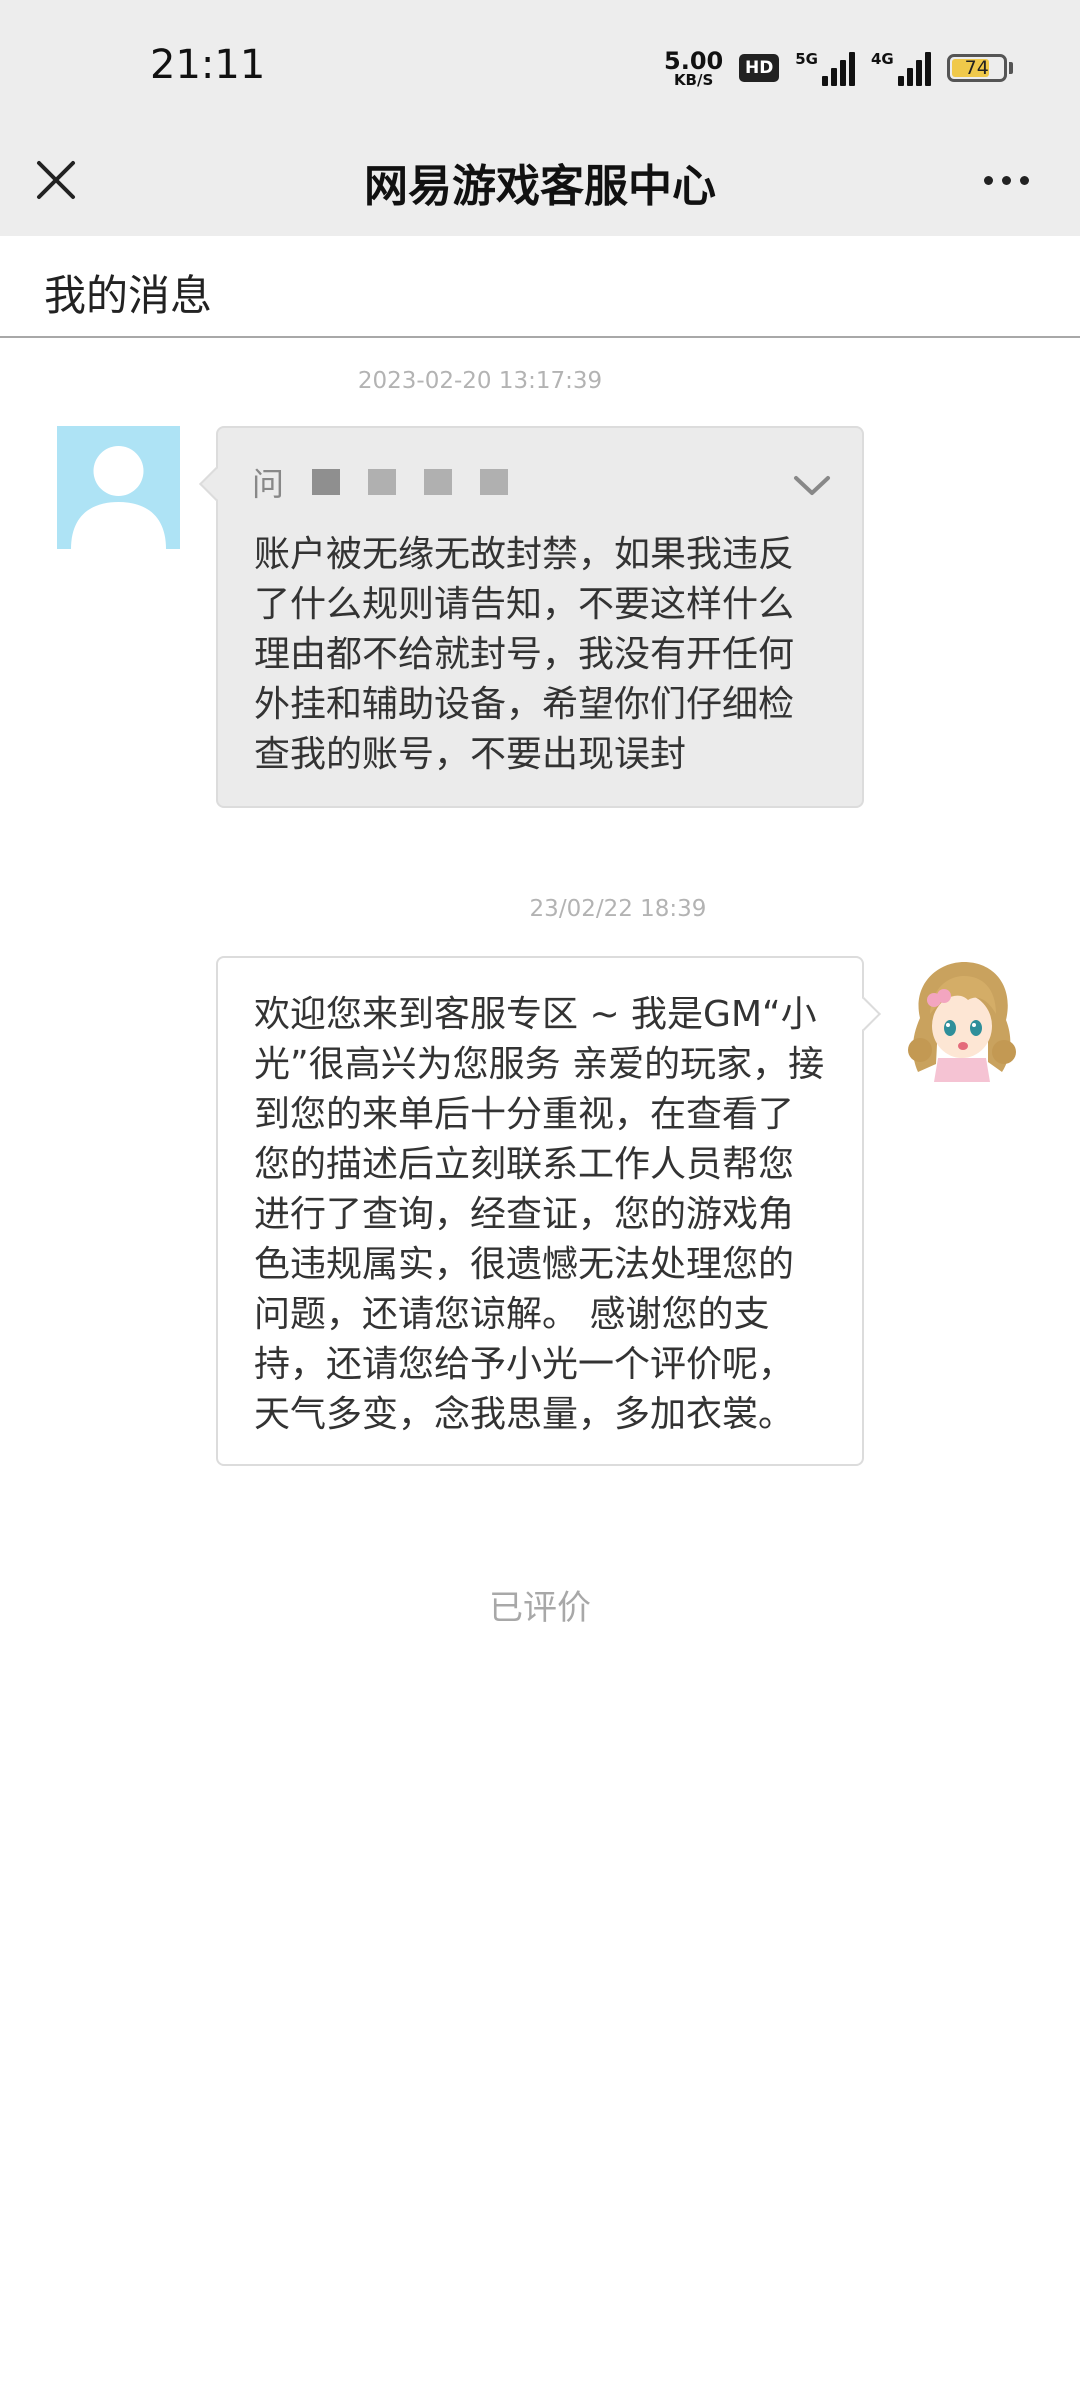 This screenshot has height=2400, width=1080. I want to click on status-icons: 5.00 KB/S HD 5G 4G 74, so click(838, 68).